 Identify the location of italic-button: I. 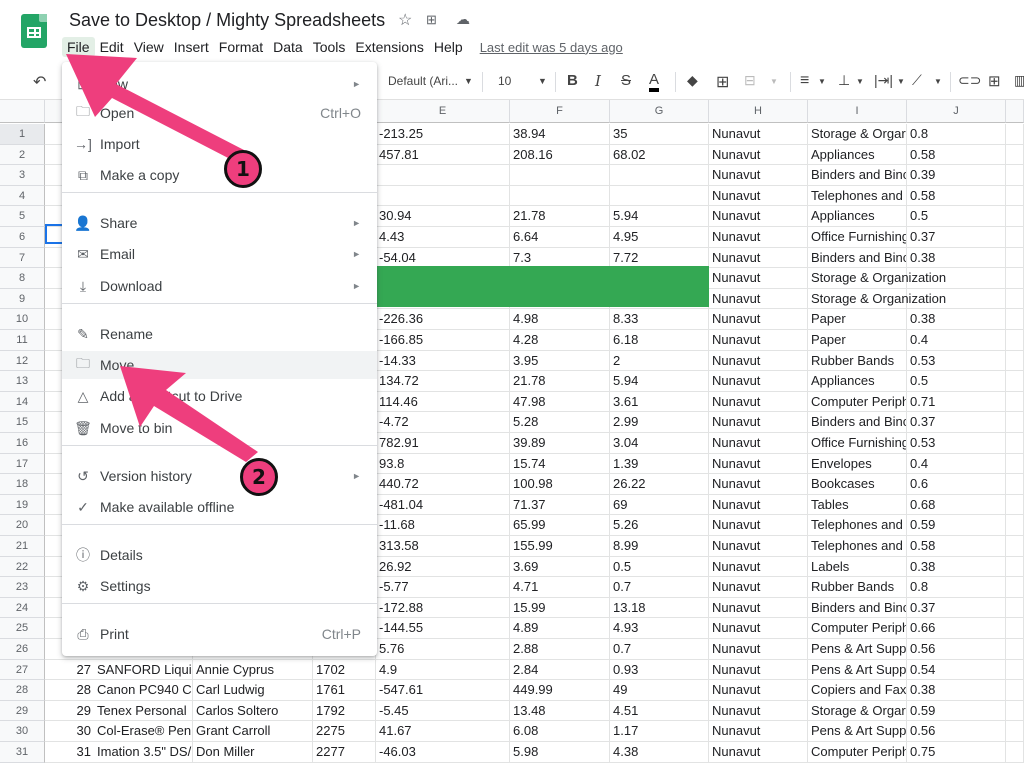
(598, 81).